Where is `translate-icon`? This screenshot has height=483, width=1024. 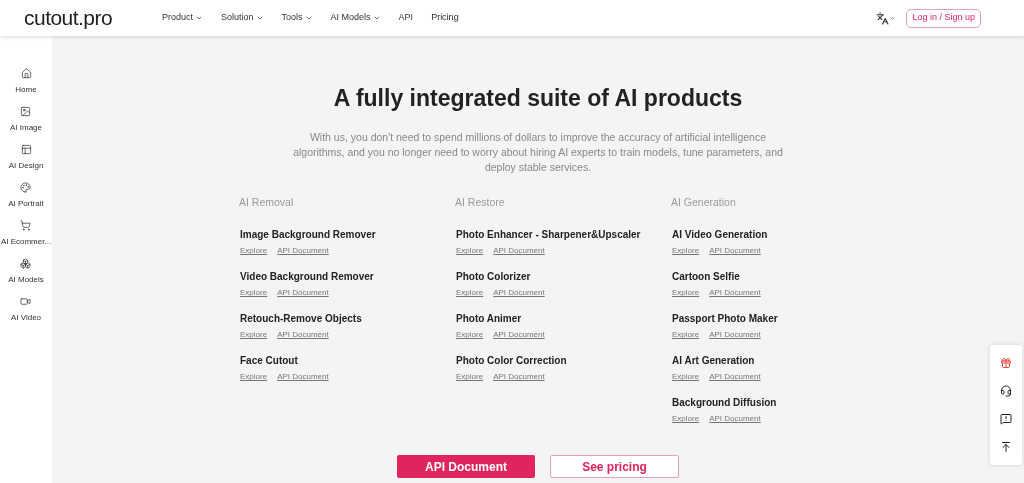
translate-icon is located at coordinates (883, 18).